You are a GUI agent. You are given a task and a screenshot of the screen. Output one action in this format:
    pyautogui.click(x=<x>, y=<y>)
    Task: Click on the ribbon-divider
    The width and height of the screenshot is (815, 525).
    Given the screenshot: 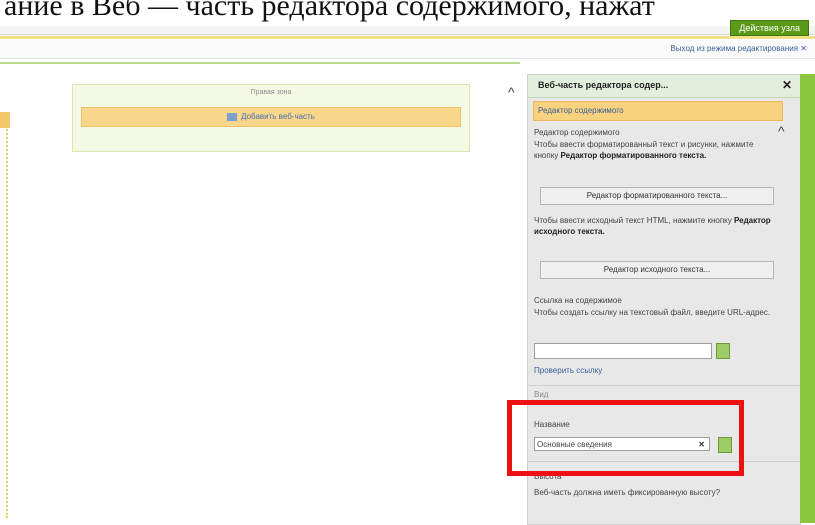 What is the action you would take?
    pyautogui.click(x=407, y=37)
    